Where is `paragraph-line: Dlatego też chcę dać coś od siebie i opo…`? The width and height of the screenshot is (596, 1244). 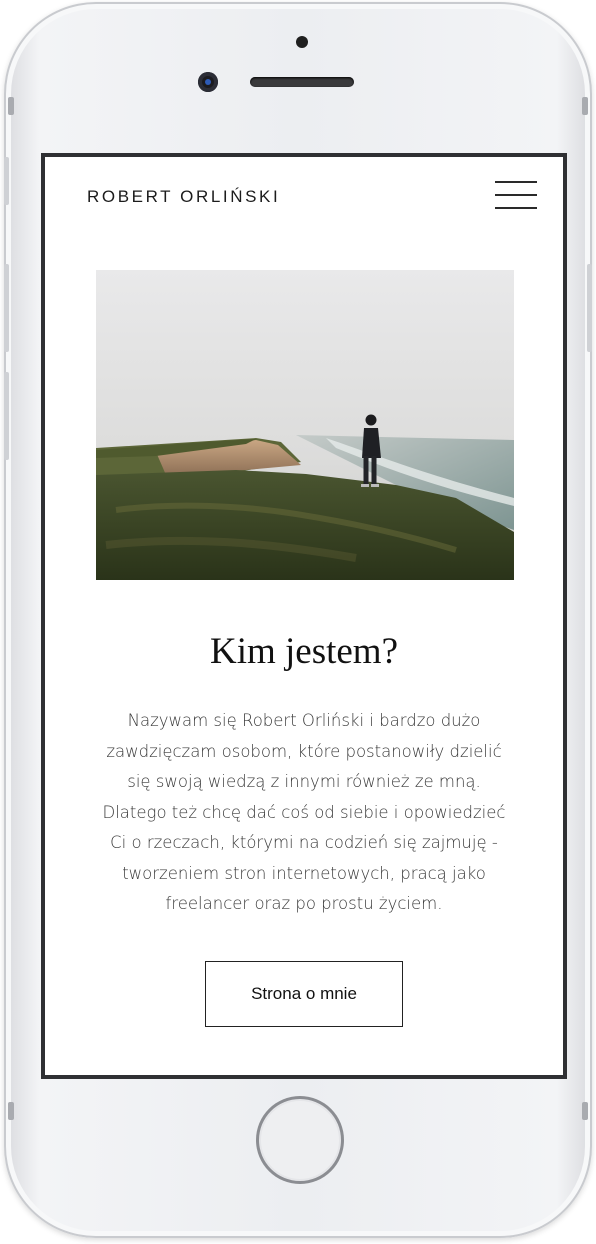 paragraph-line: Dlatego też chcę dać coś od siebie i opo… is located at coordinates (304, 812).